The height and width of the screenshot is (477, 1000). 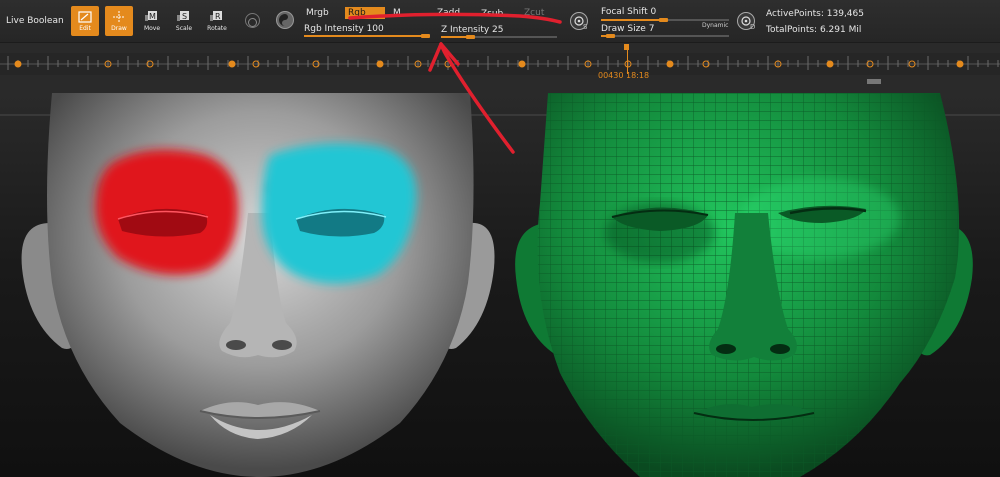 What do you see at coordinates (715, 25) in the screenshot?
I see `dynamic-toggle: Dynamic` at bounding box center [715, 25].